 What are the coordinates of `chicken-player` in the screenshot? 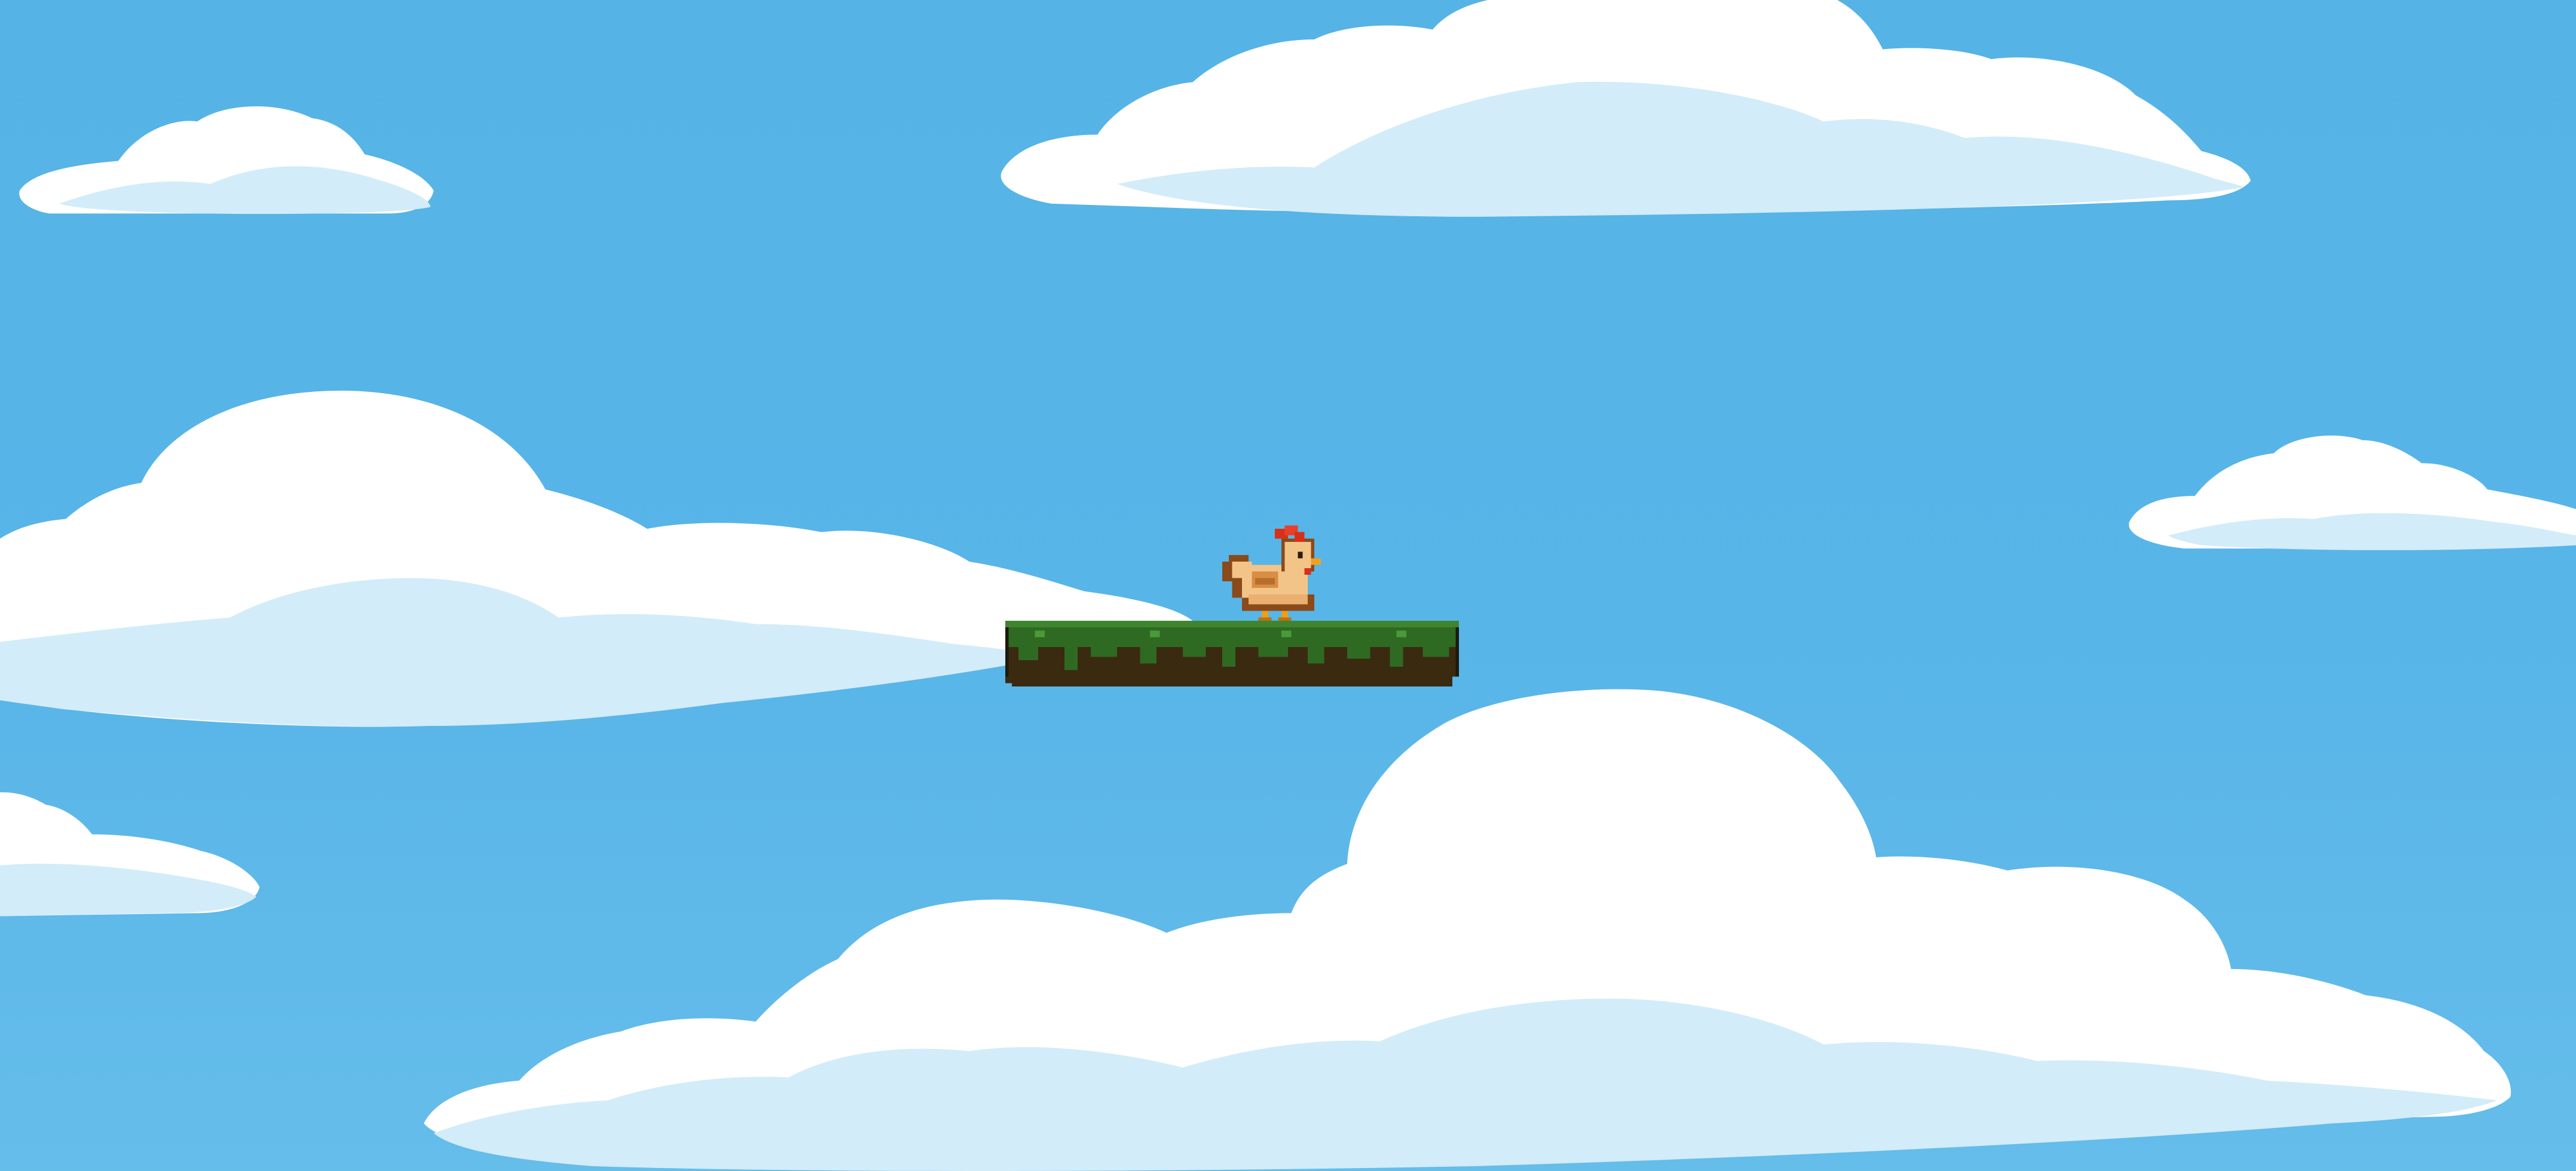 It's located at (1271, 573).